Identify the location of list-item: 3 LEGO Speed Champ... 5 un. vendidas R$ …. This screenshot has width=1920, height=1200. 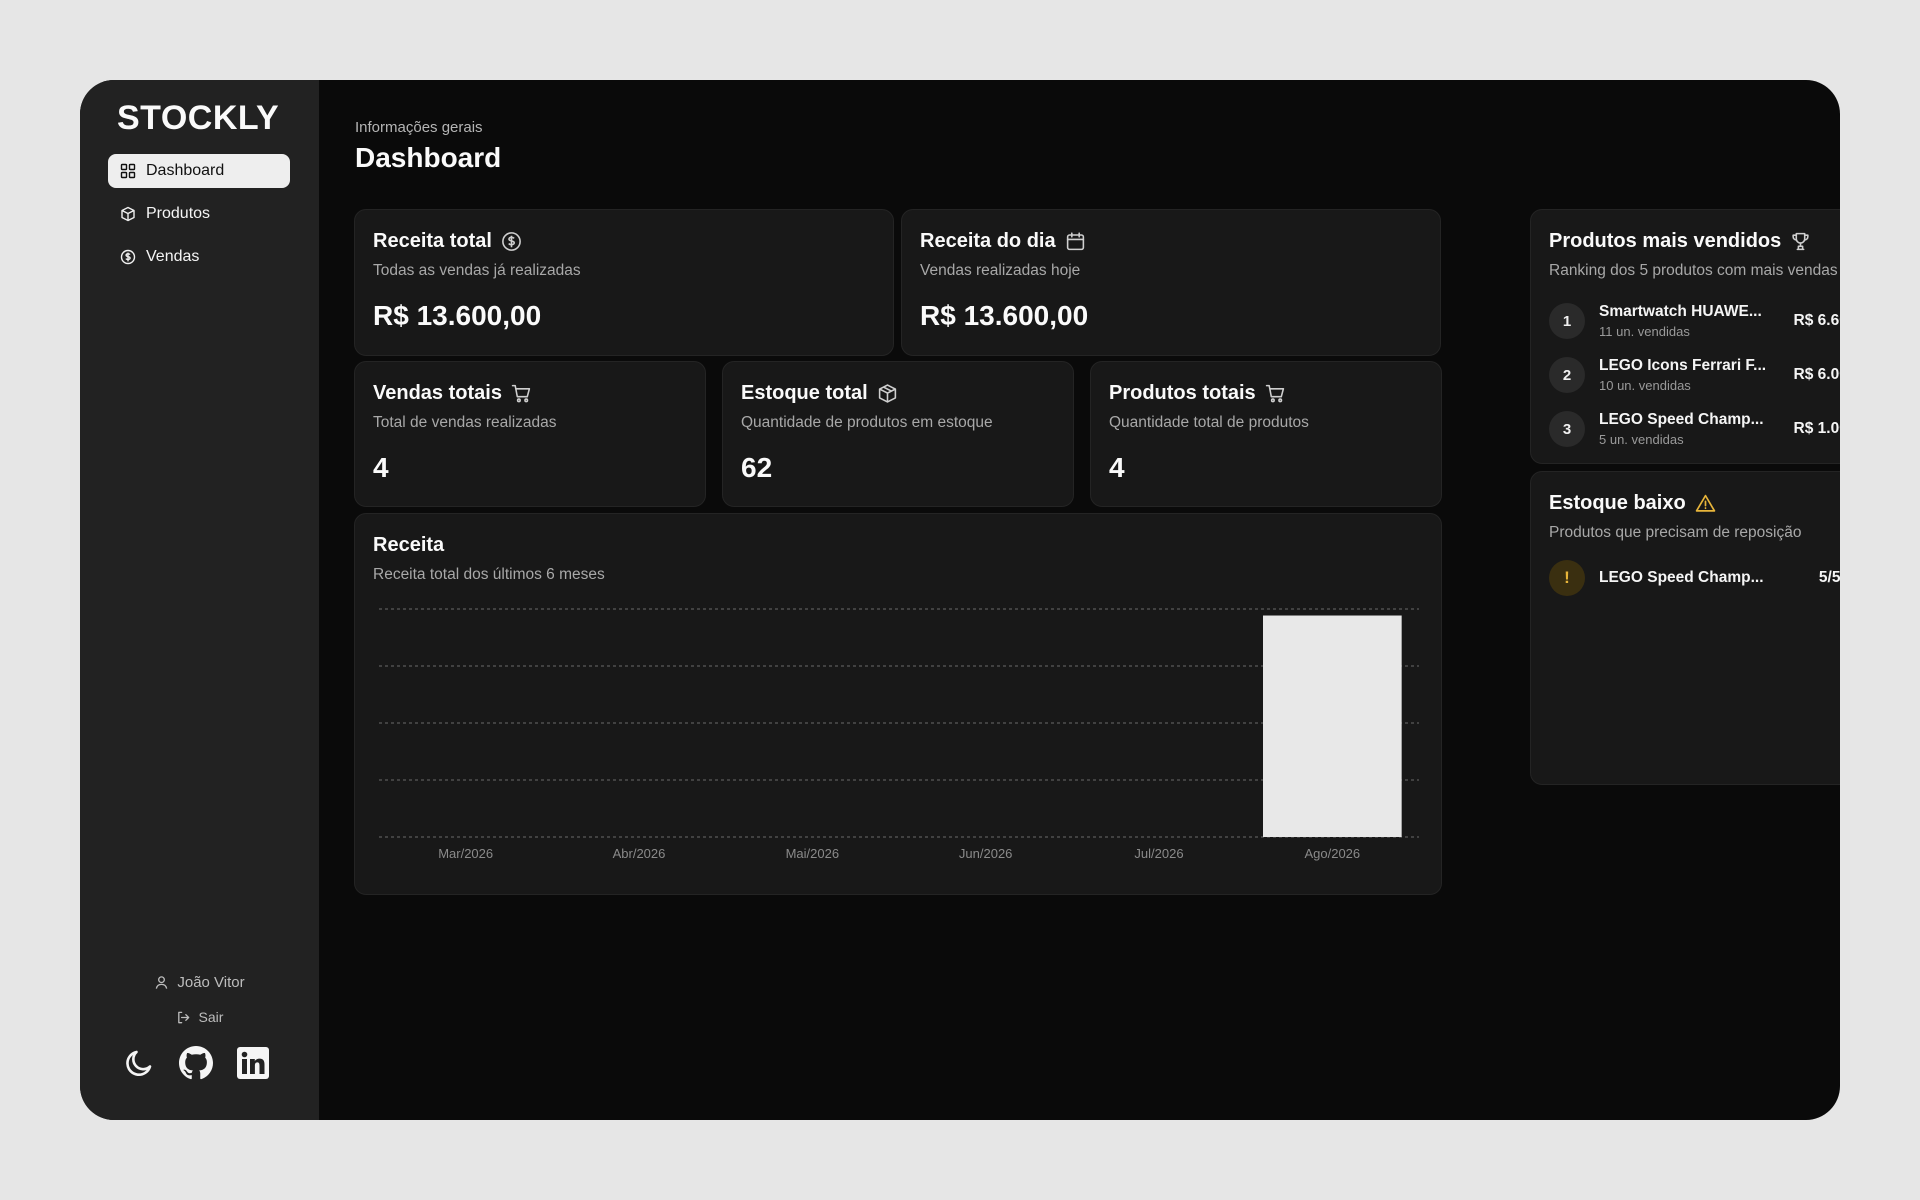
(1694, 429).